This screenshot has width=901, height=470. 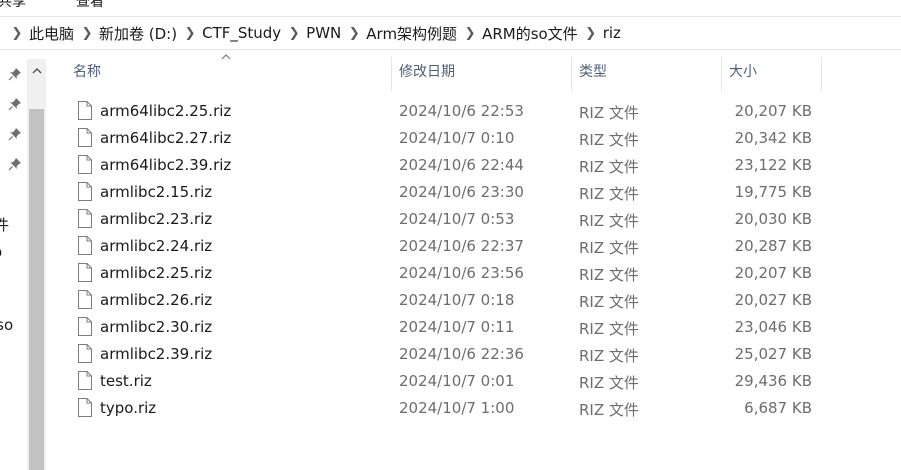 What do you see at coordinates (36, 289) in the screenshot?
I see `nav-scrollbar-thumb` at bounding box center [36, 289].